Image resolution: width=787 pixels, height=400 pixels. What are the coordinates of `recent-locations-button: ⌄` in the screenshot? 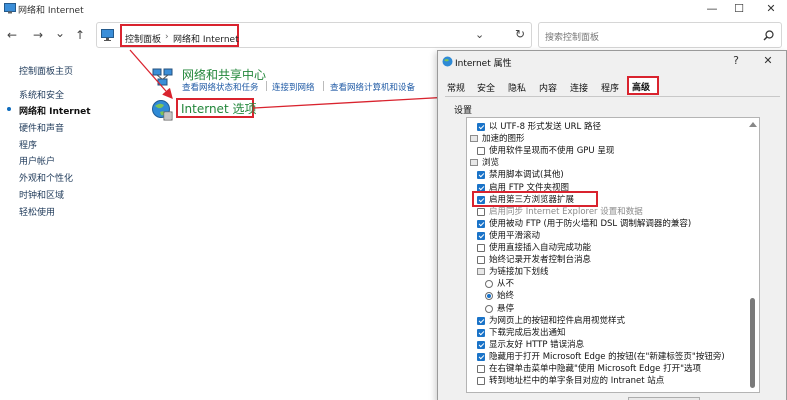 It's located at (60, 33).